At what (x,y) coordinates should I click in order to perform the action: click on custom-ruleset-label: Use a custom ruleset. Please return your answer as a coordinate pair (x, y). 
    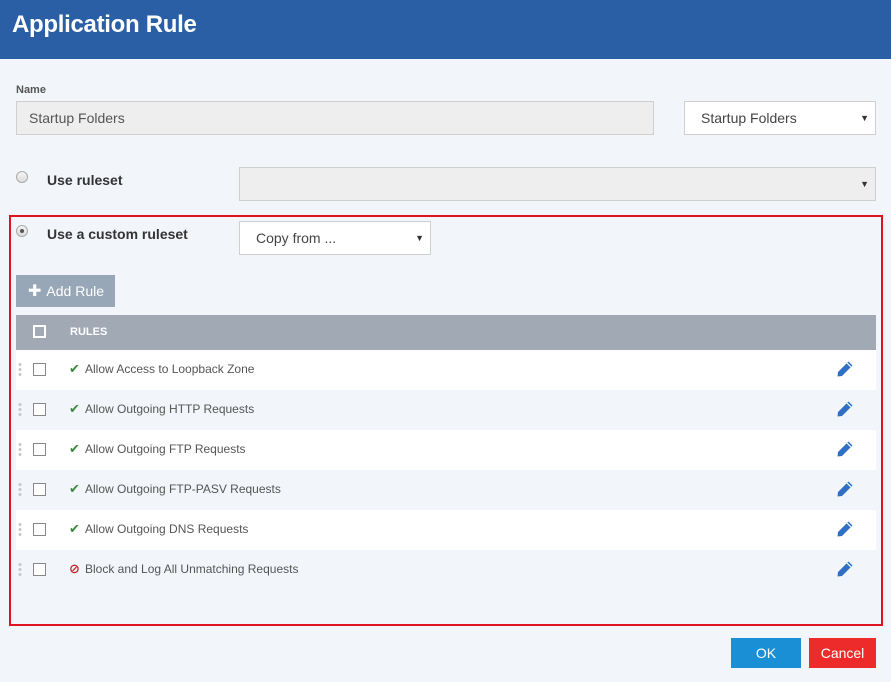
    Looking at the image, I should click on (117, 234).